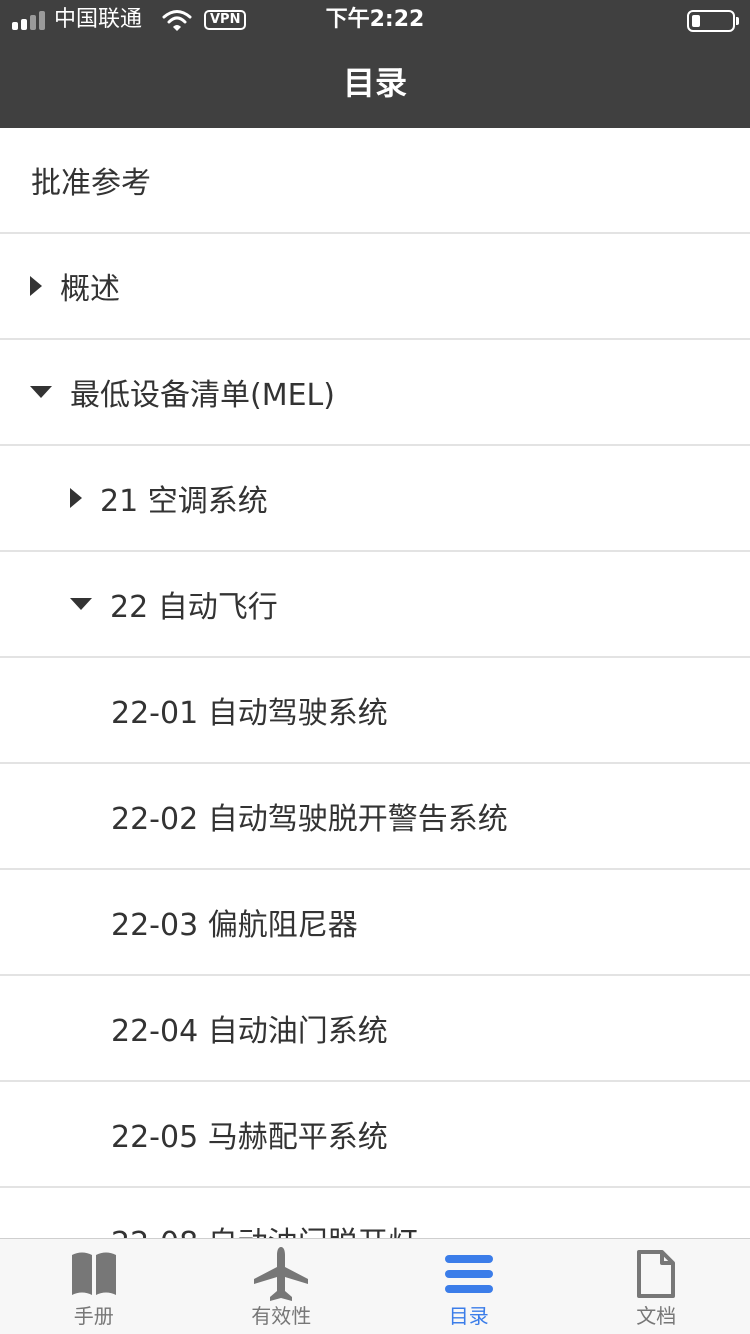  What do you see at coordinates (656, 1316) in the screenshot?
I see `tab-documents-label: 文档` at bounding box center [656, 1316].